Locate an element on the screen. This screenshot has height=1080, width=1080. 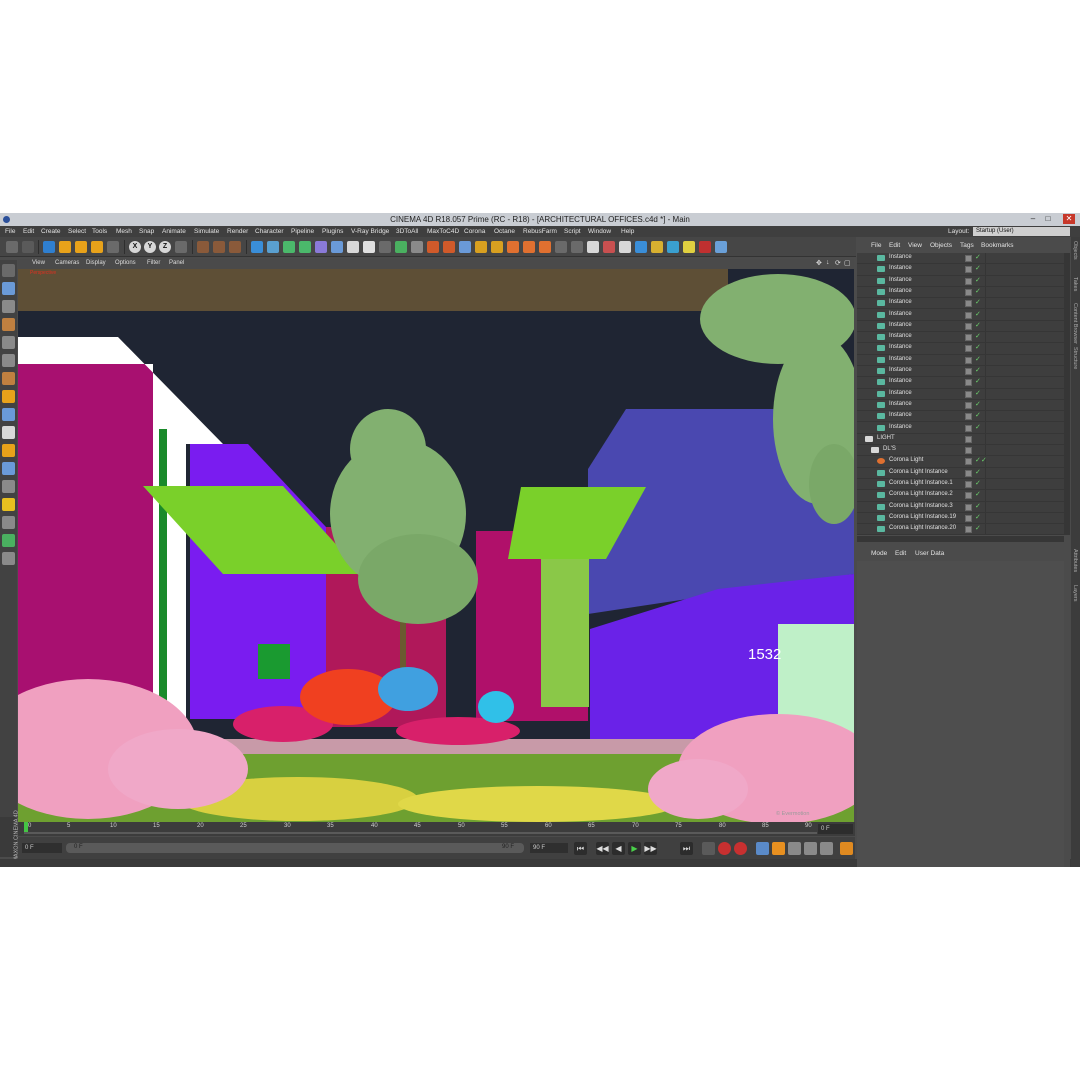
z-axis-lock-button: Z is located at coordinates (165, 247).